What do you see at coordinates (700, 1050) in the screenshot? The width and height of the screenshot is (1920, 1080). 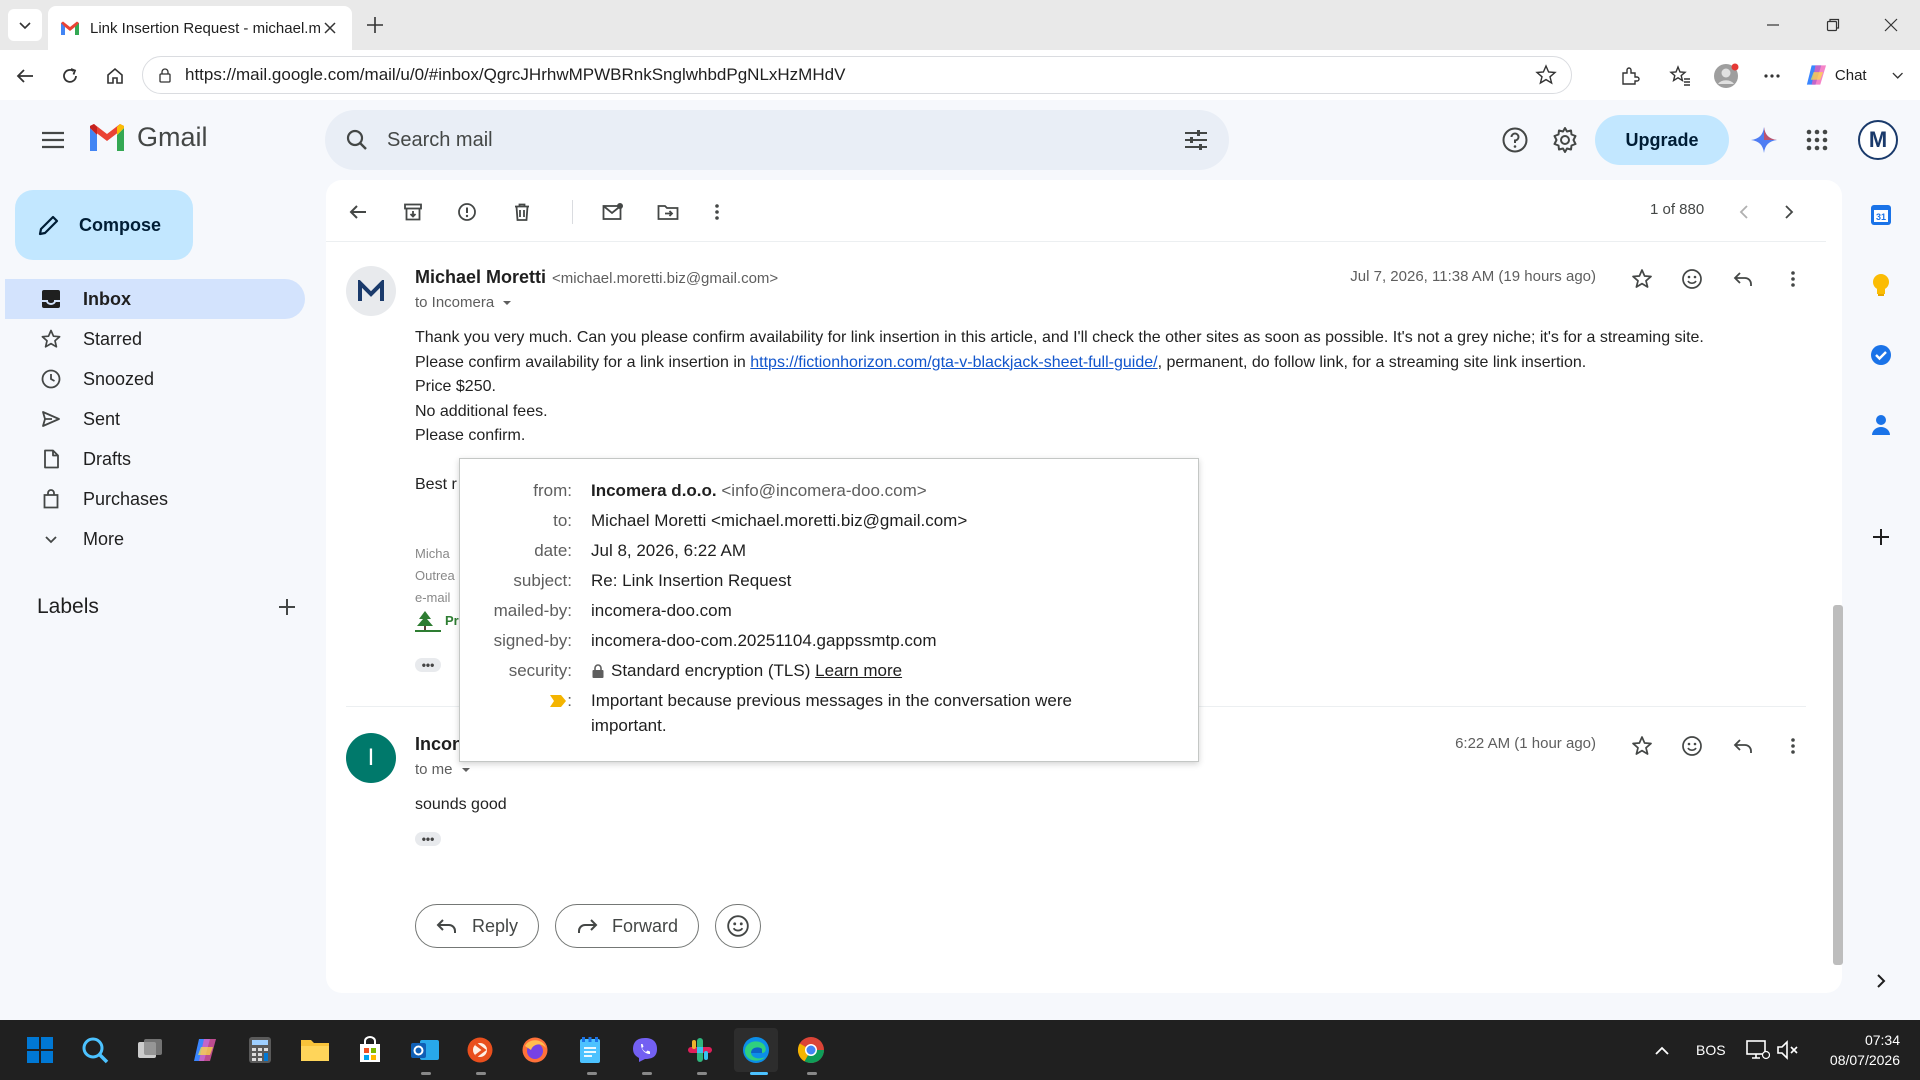 I see `slack-icon` at bounding box center [700, 1050].